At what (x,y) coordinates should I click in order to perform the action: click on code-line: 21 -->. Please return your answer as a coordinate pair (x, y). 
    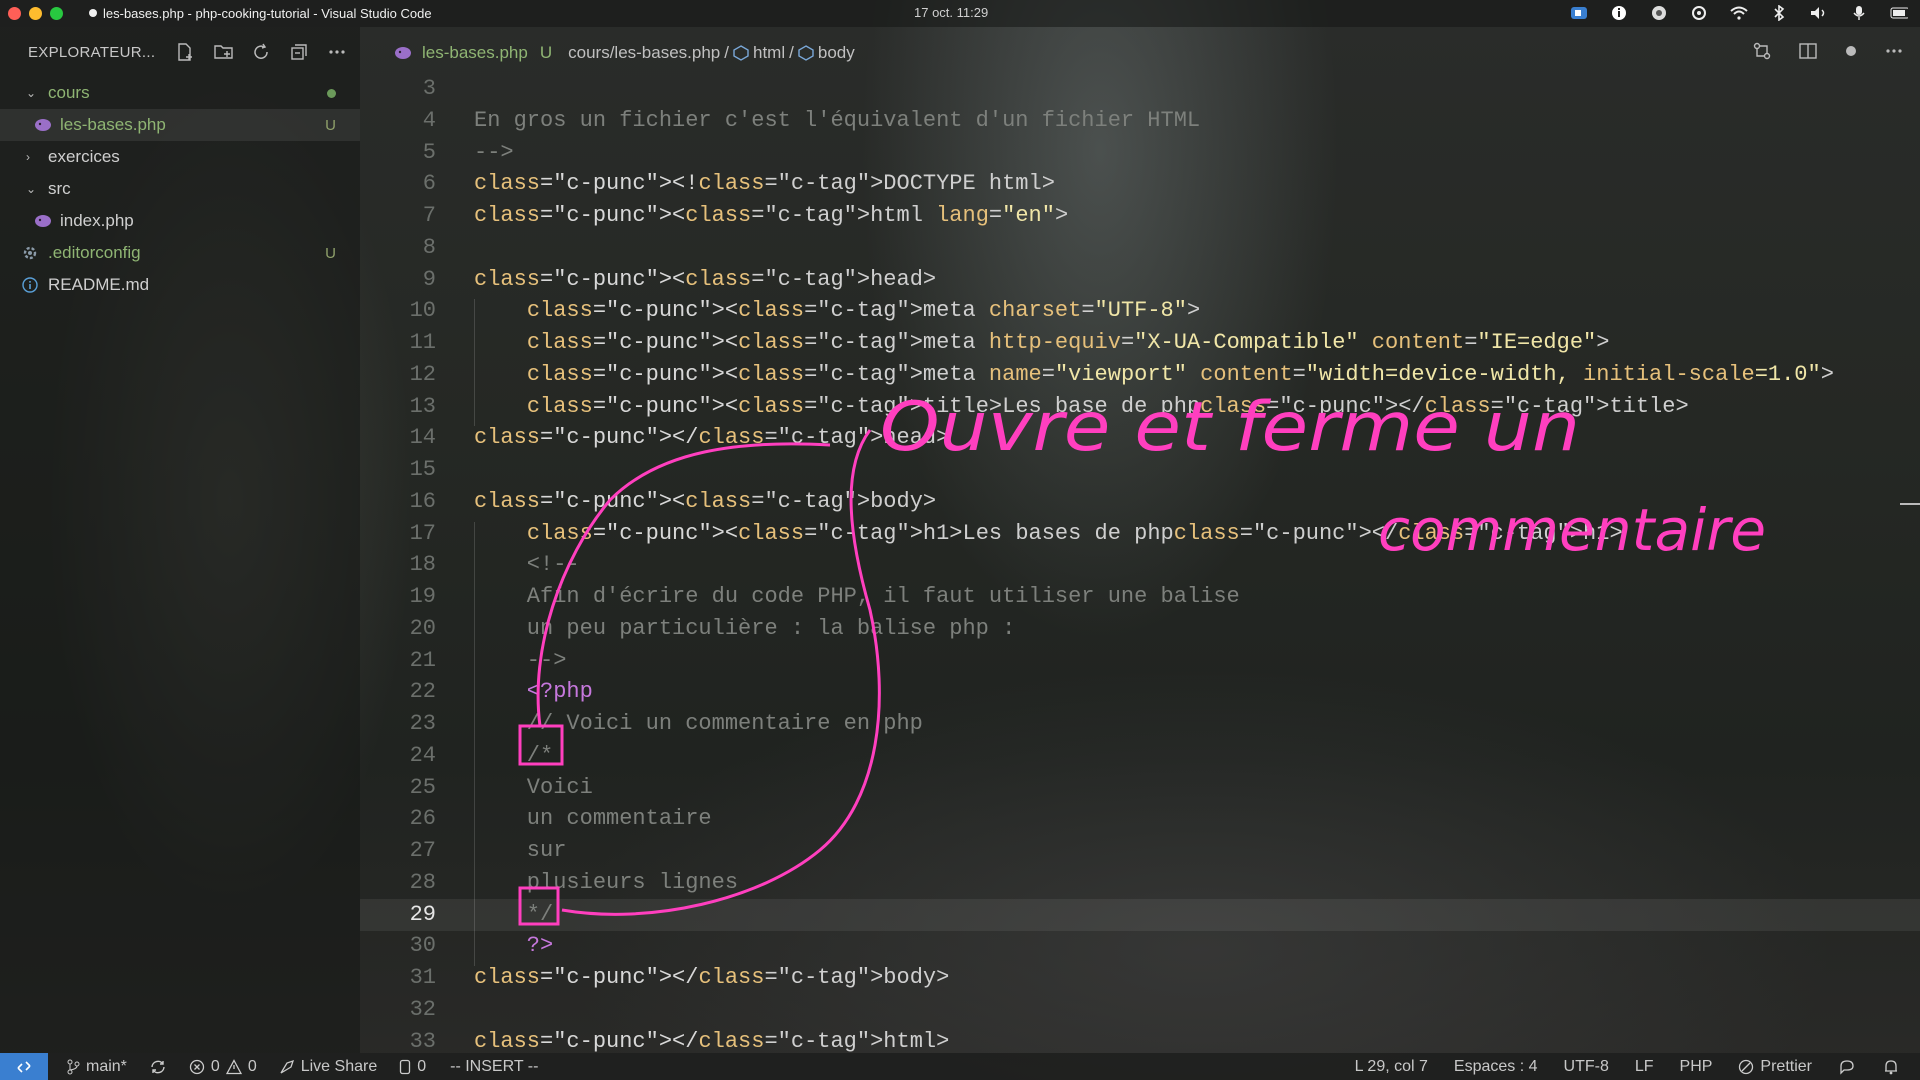
    Looking at the image, I should click on (1140, 661).